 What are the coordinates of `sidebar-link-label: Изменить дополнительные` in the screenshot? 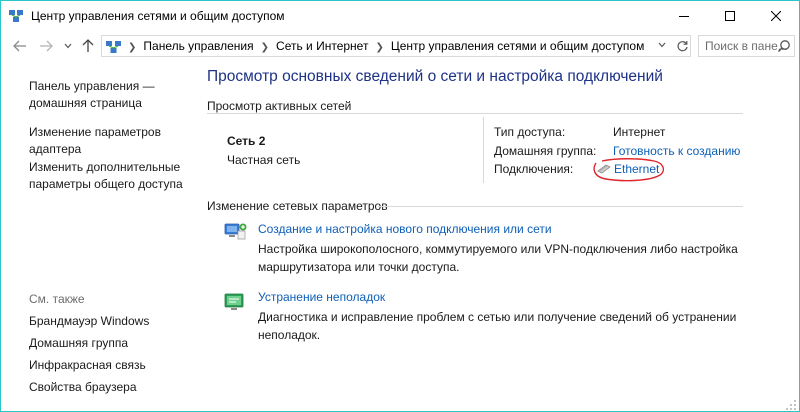 It's located at (105, 167).